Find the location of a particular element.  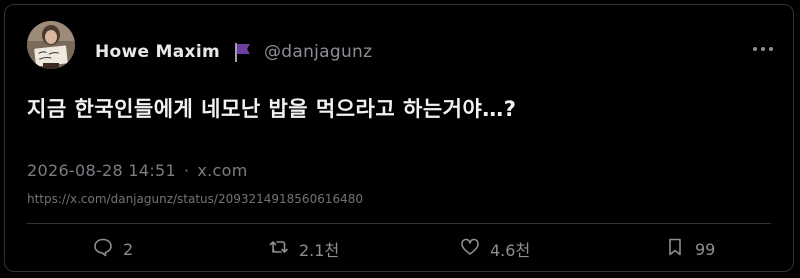

bookmark-button: 99 is located at coordinates (690, 249).